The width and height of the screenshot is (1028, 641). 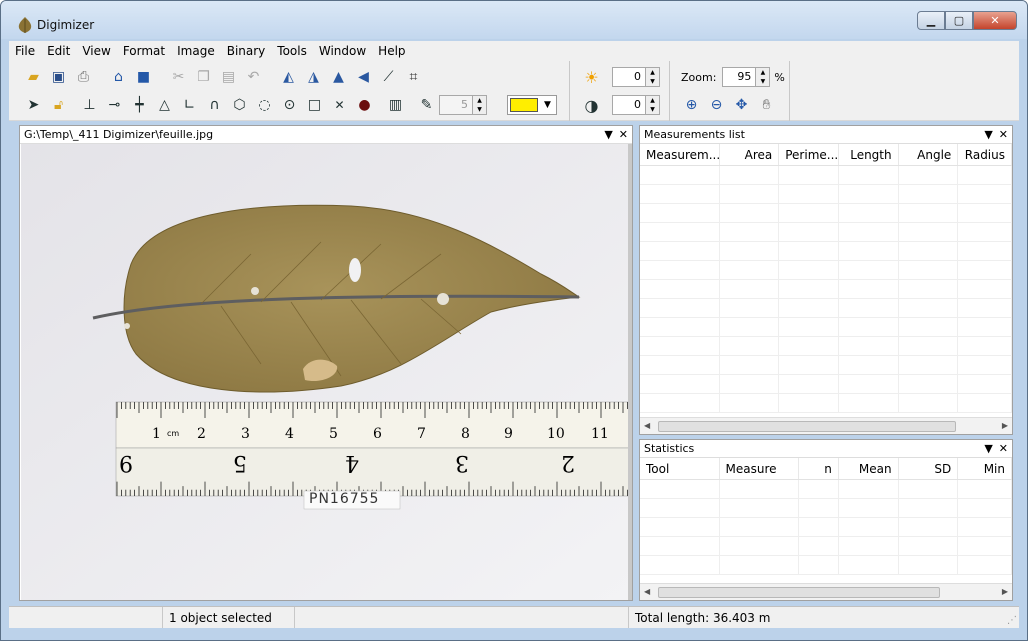 I want to click on flip-vertical-button: ◀, so click(x=363, y=77).